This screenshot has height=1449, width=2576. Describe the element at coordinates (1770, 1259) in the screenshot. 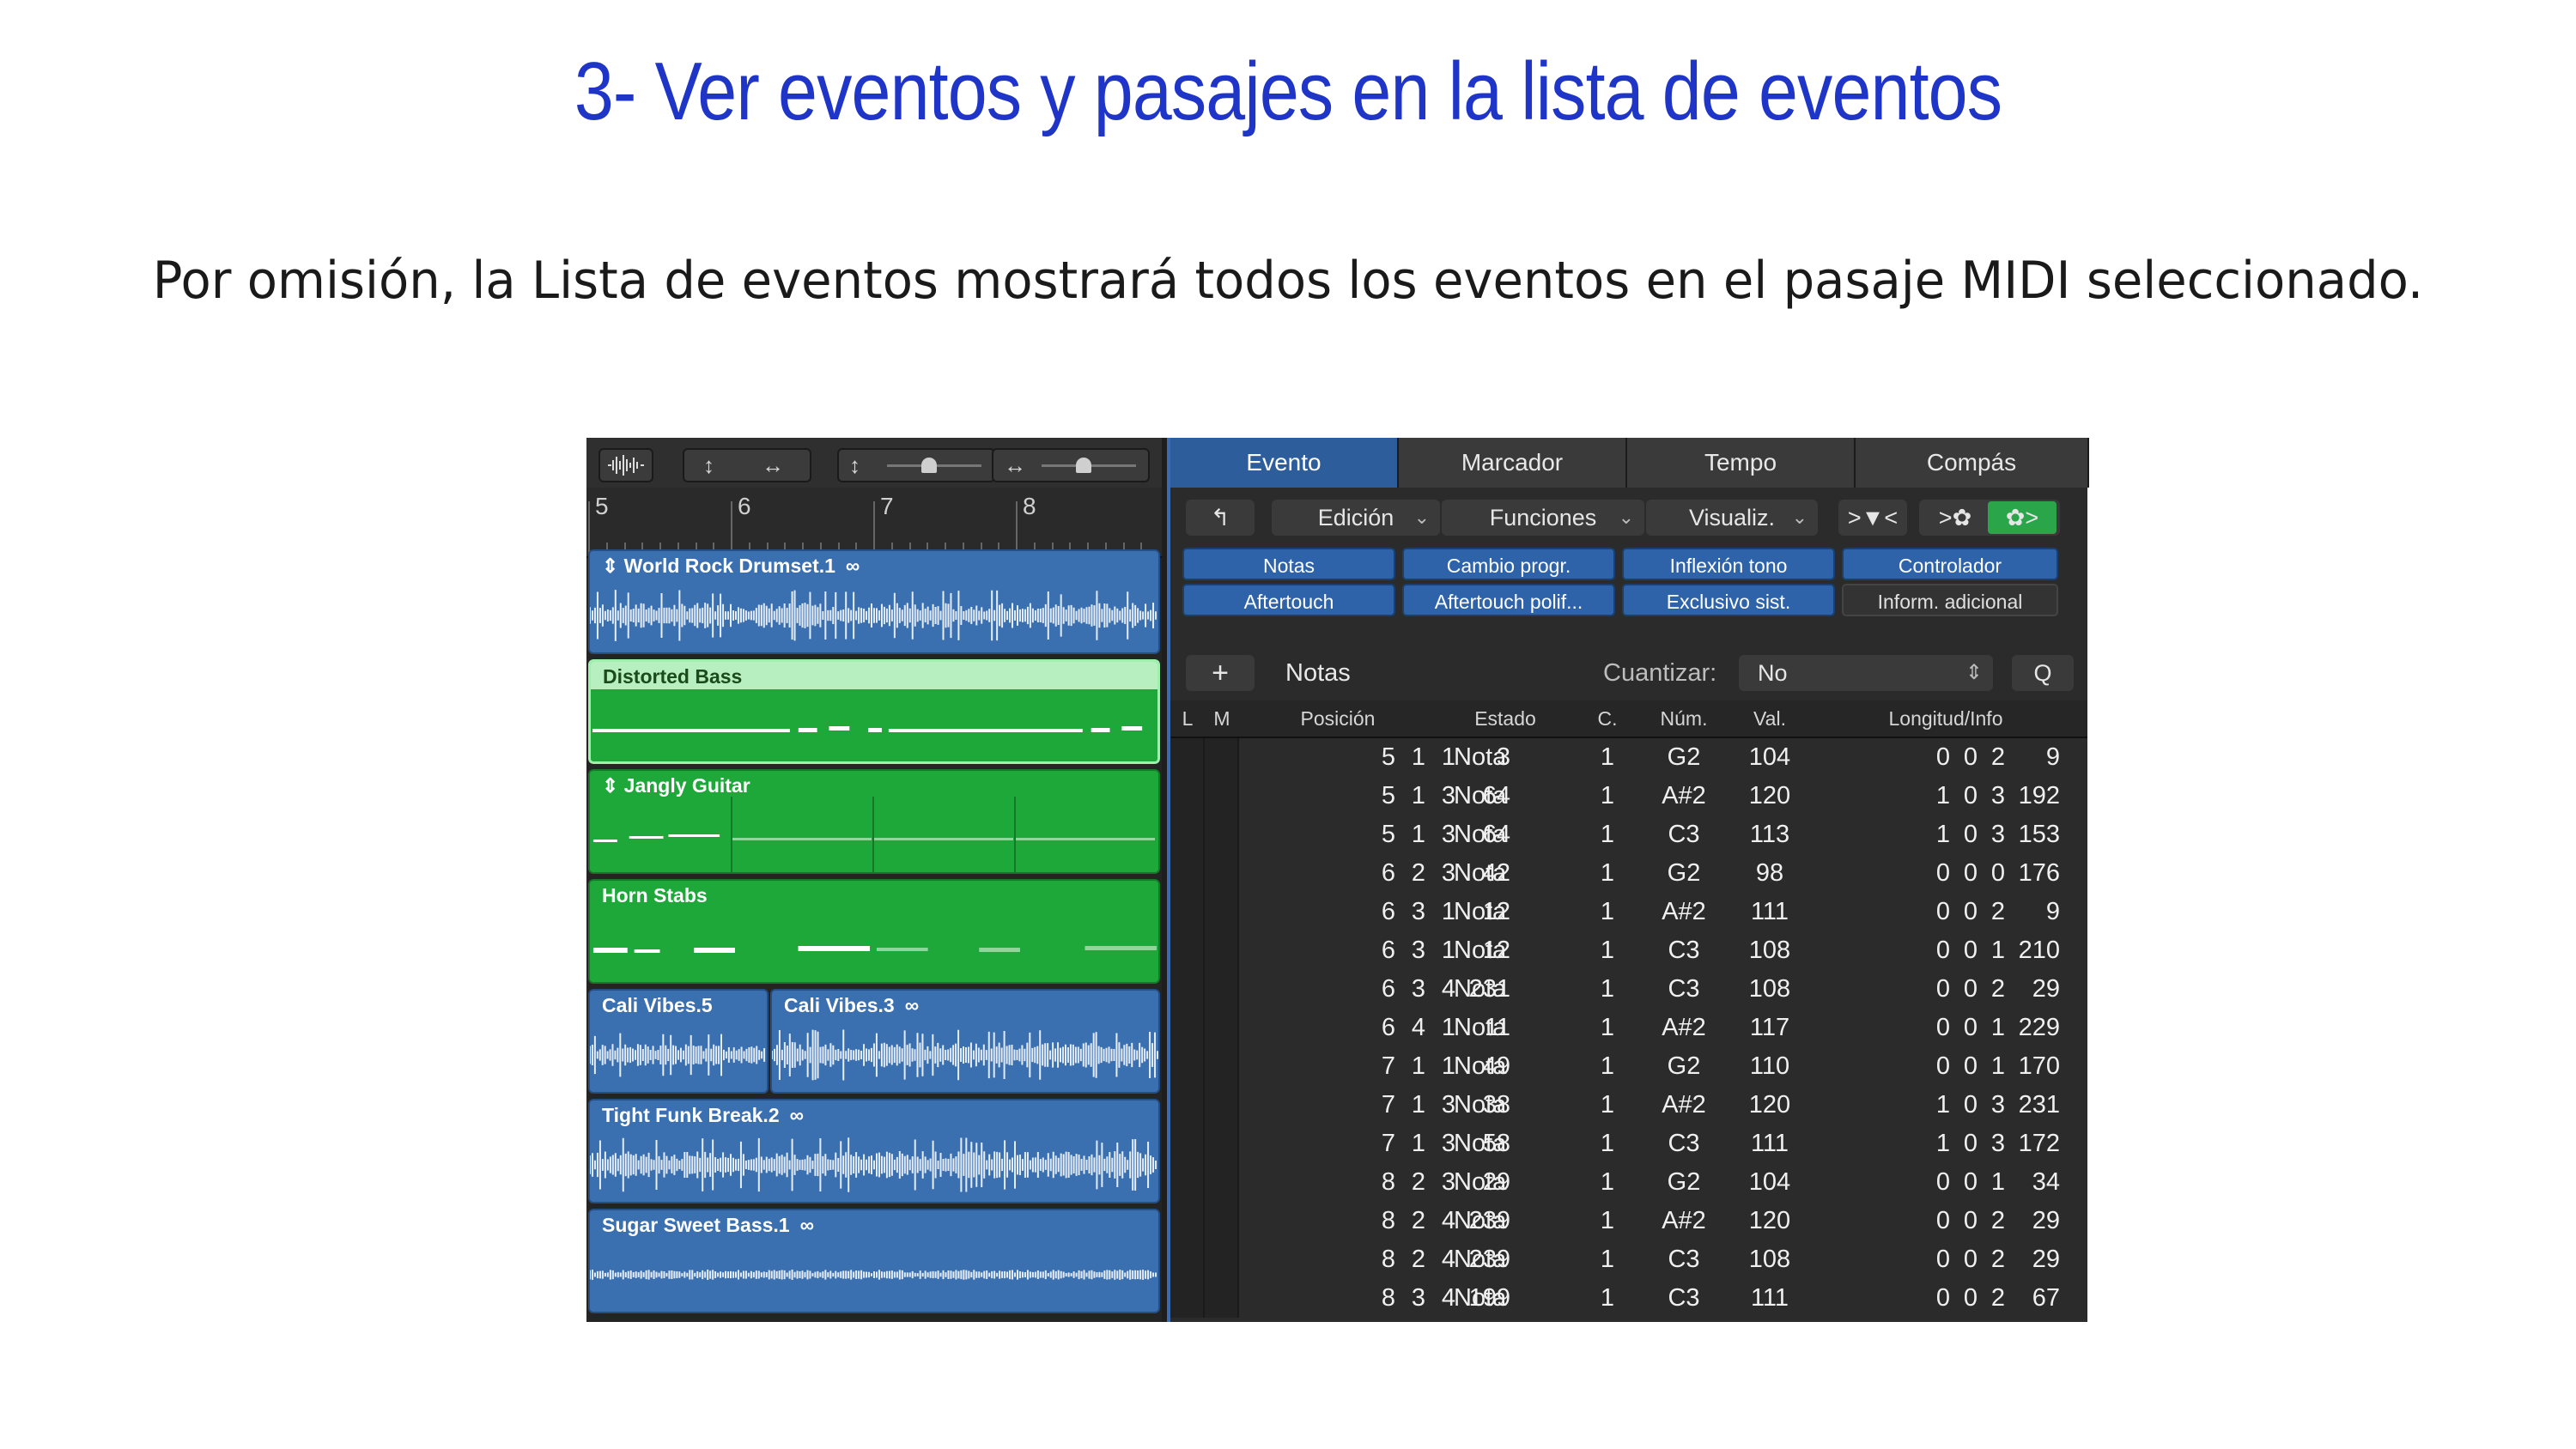

I see `velocity-cell: 108` at that location.